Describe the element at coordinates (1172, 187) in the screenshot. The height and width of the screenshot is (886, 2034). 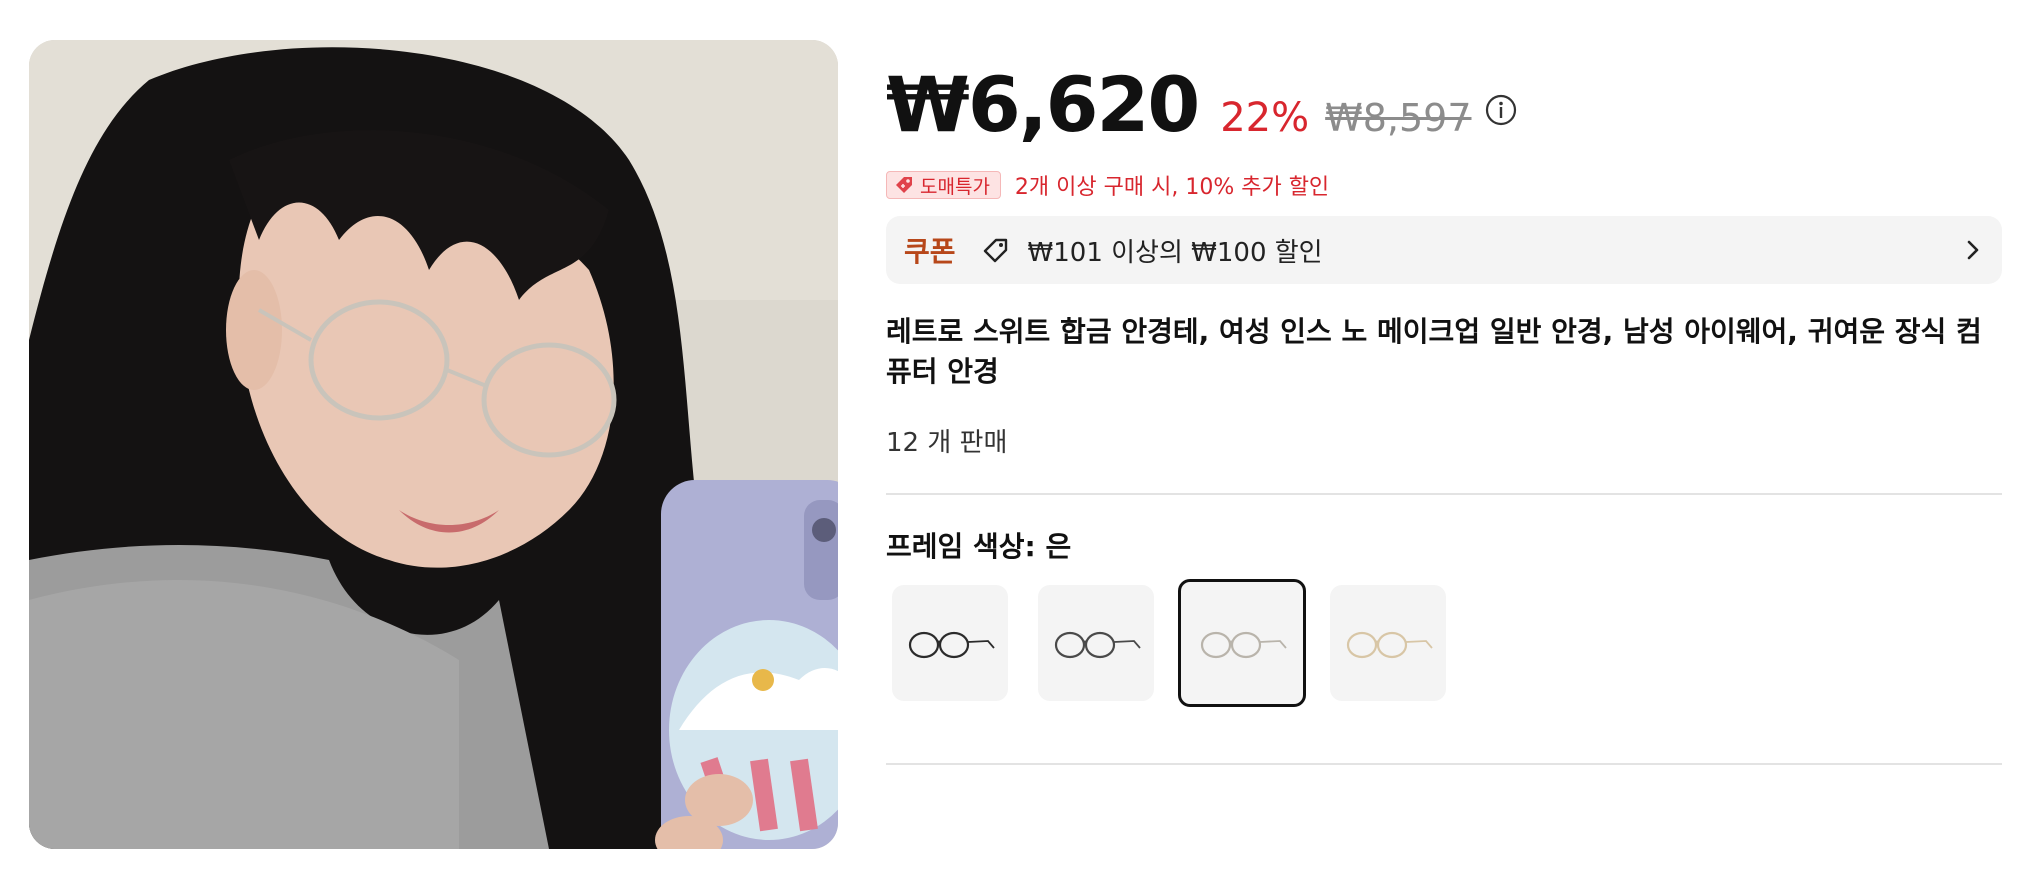
I see `bulk-discount-text: 2개 이상 구매 시, 10% 추가 할인` at that location.